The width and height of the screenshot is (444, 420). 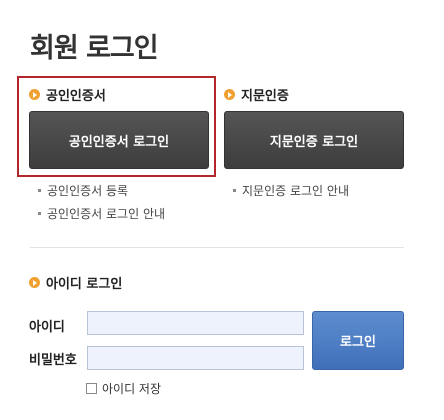 What do you see at coordinates (88, 191) in the screenshot?
I see `cert-register-link-text: 공인인증서 등록` at bounding box center [88, 191].